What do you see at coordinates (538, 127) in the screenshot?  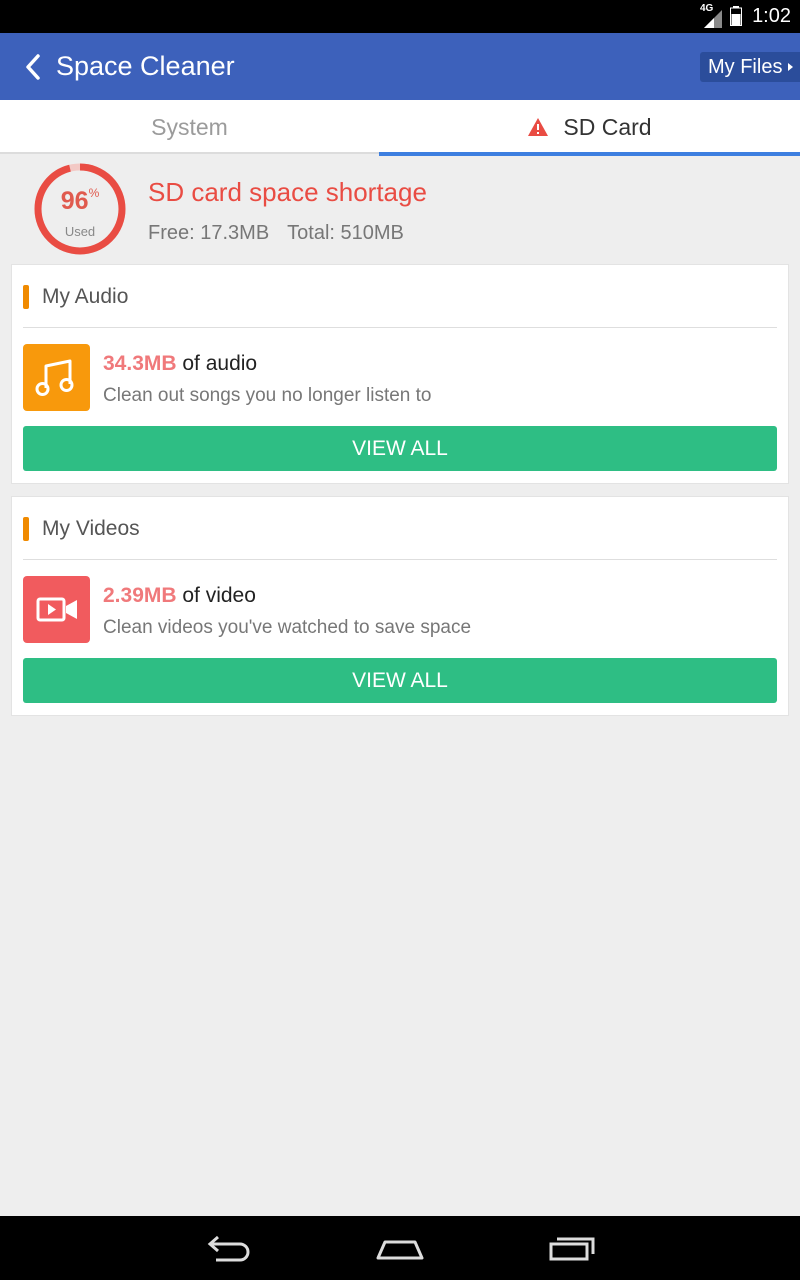 I see `warning-icon` at bounding box center [538, 127].